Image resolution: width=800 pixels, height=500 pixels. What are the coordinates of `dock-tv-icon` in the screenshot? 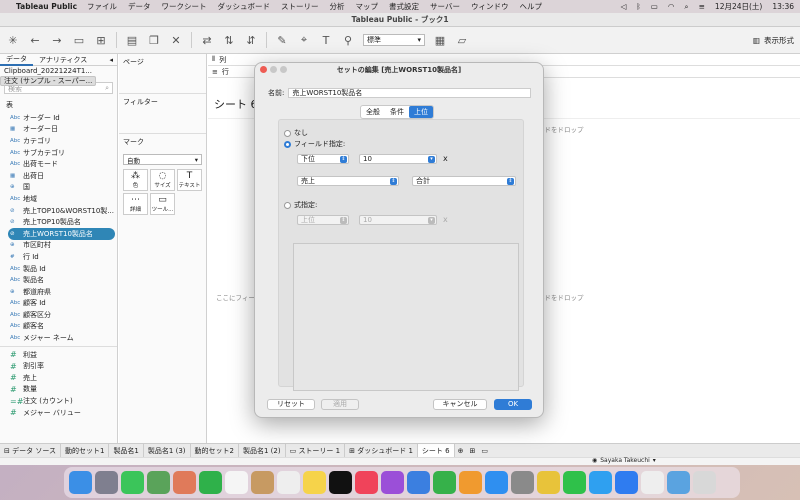 It's located at (340, 482).